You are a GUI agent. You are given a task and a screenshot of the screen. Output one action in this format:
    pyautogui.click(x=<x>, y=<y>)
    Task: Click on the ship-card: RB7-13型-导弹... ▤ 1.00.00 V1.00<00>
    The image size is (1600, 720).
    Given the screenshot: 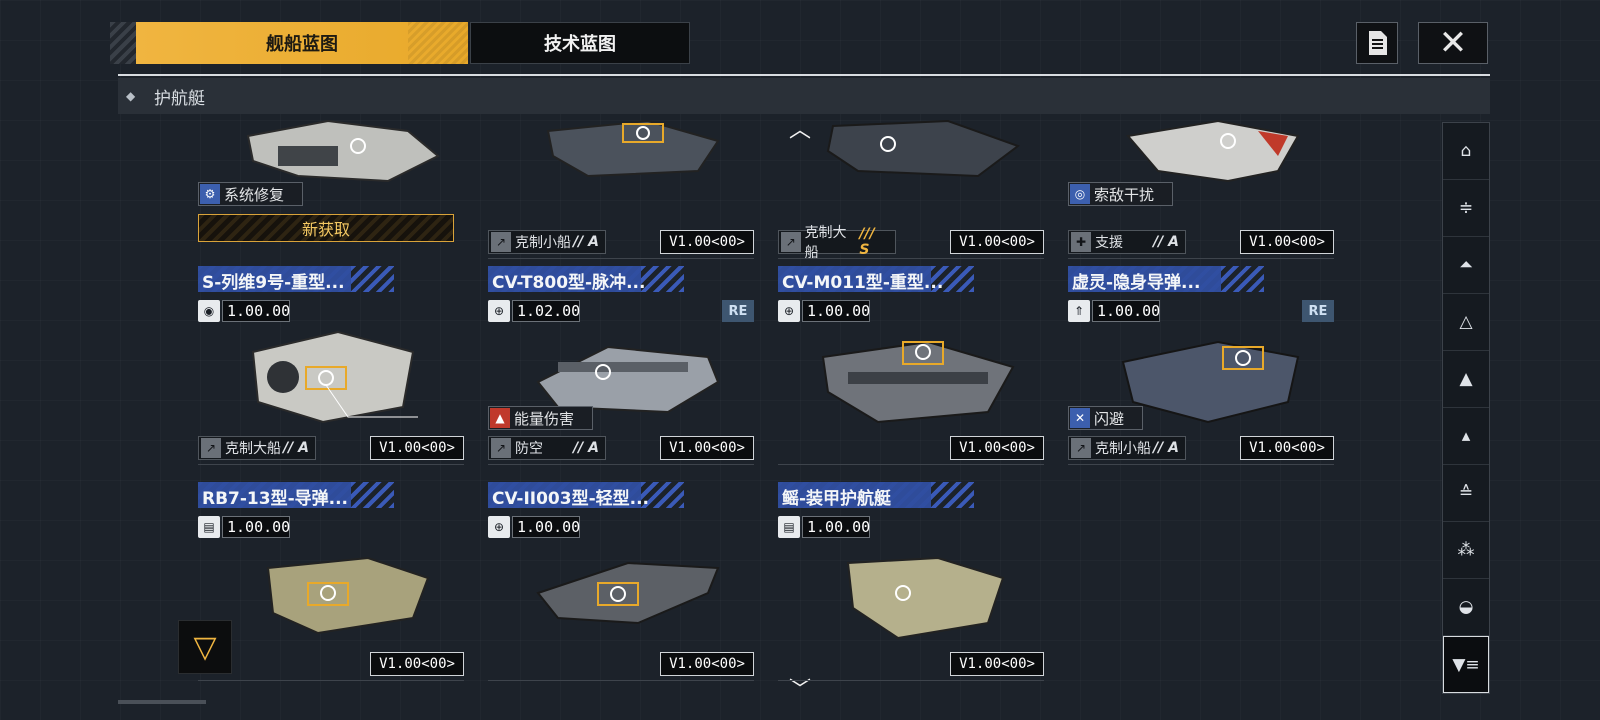 What is the action you would take?
    pyautogui.click(x=331, y=581)
    